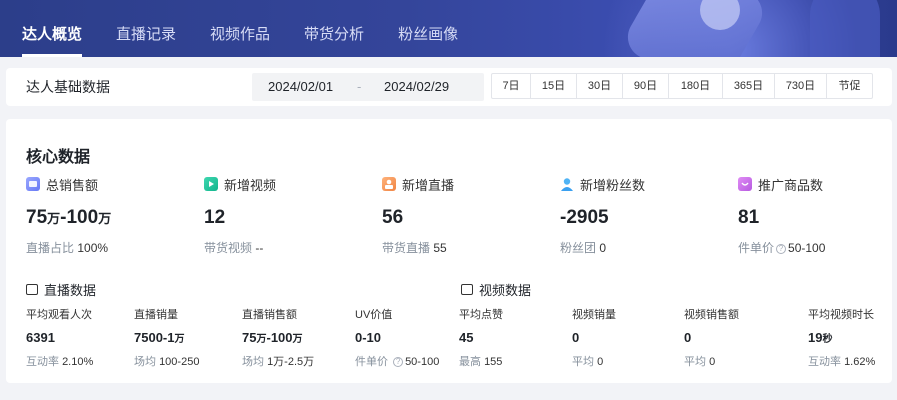 Image resolution: width=897 pixels, height=400 pixels. Describe the element at coordinates (52, 28) in the screenshot. I see `tab-overview: 达人概览` at that location.